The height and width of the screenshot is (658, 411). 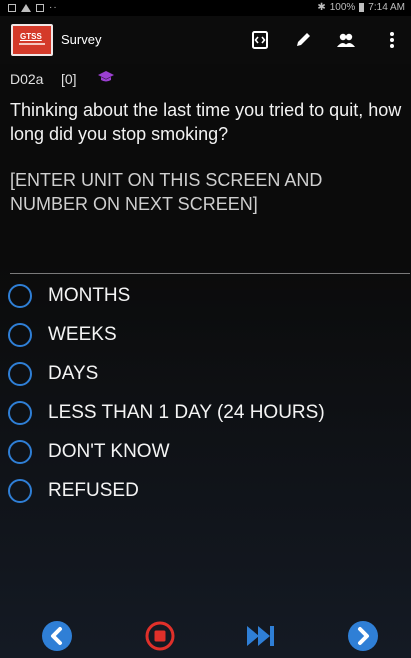 What do you see at coordinates (106, 79) in the screenshot?
I see `graduation-cap-icon` at bounding box center [106, 79].